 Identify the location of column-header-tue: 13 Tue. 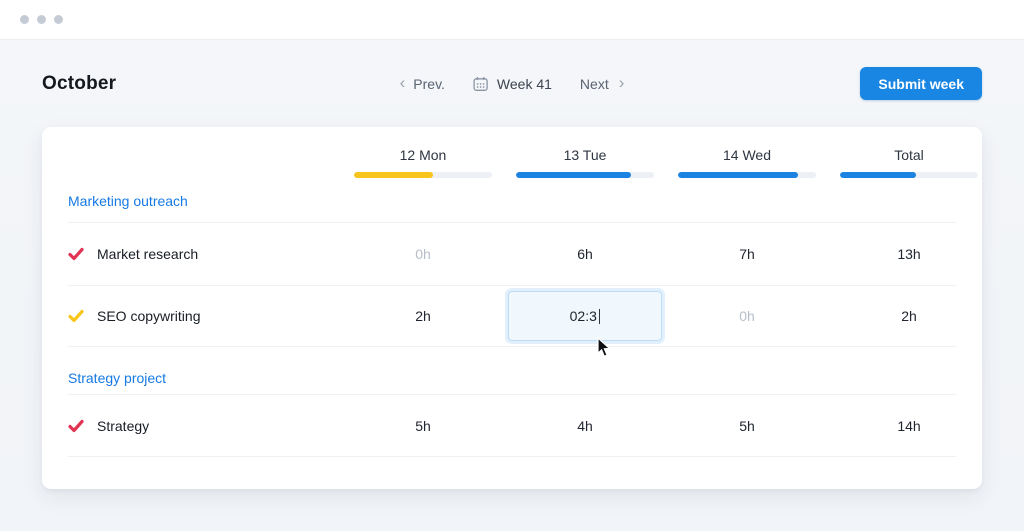
(585, 162).